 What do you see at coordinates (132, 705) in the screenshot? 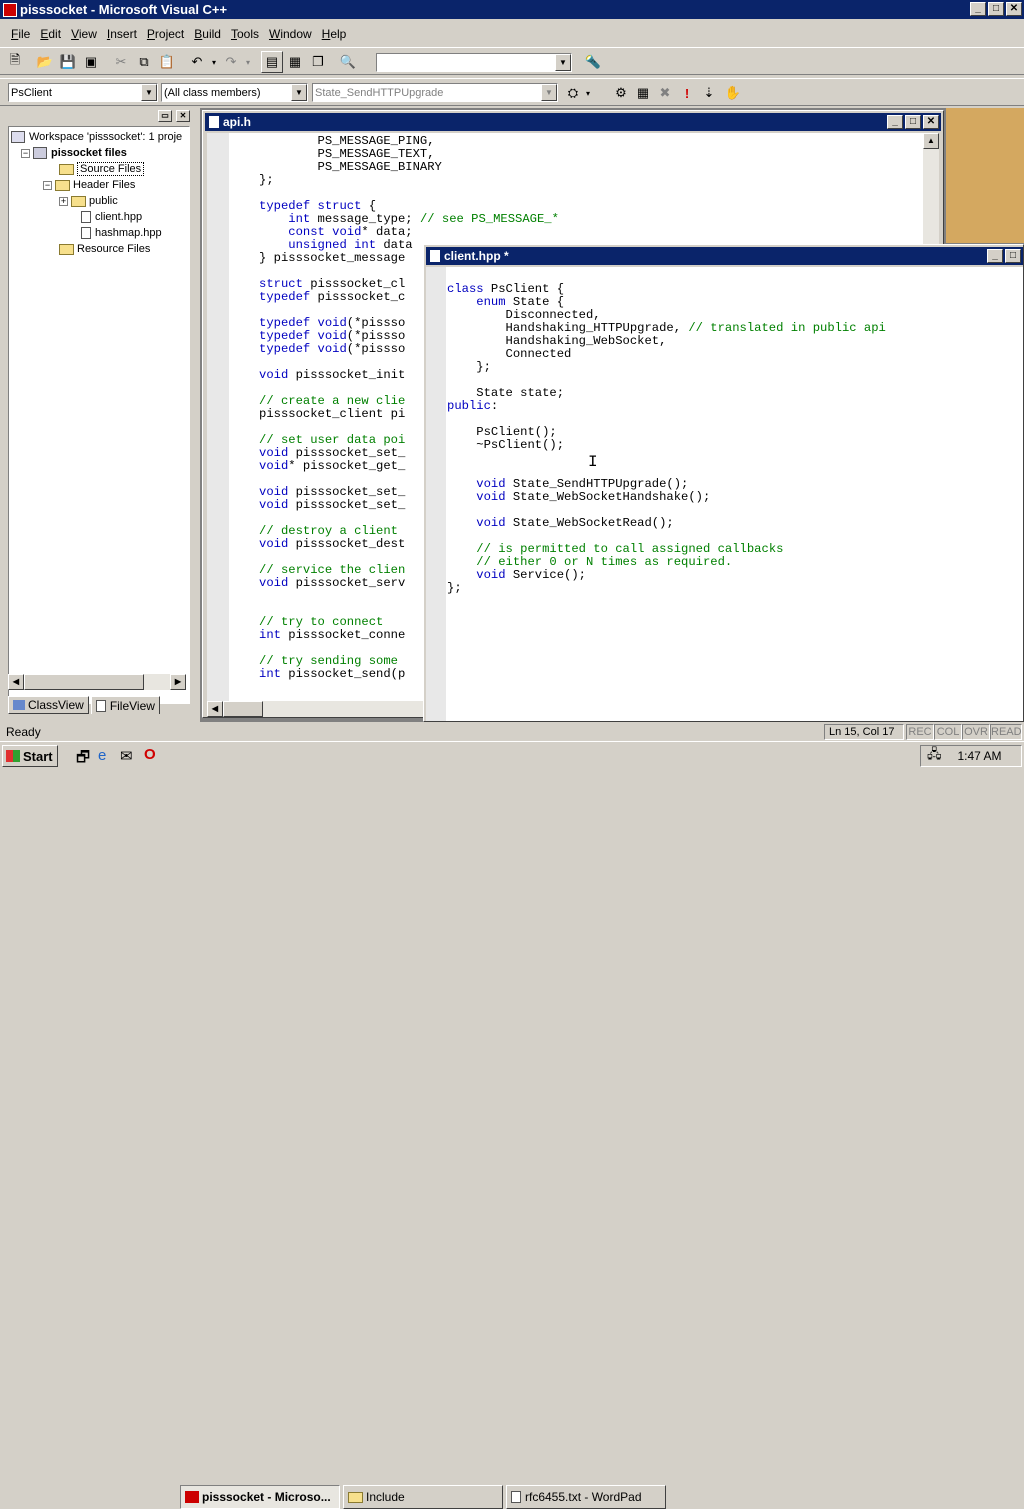
I see `fileview-label: FileView` at bounding box center [132, 705].